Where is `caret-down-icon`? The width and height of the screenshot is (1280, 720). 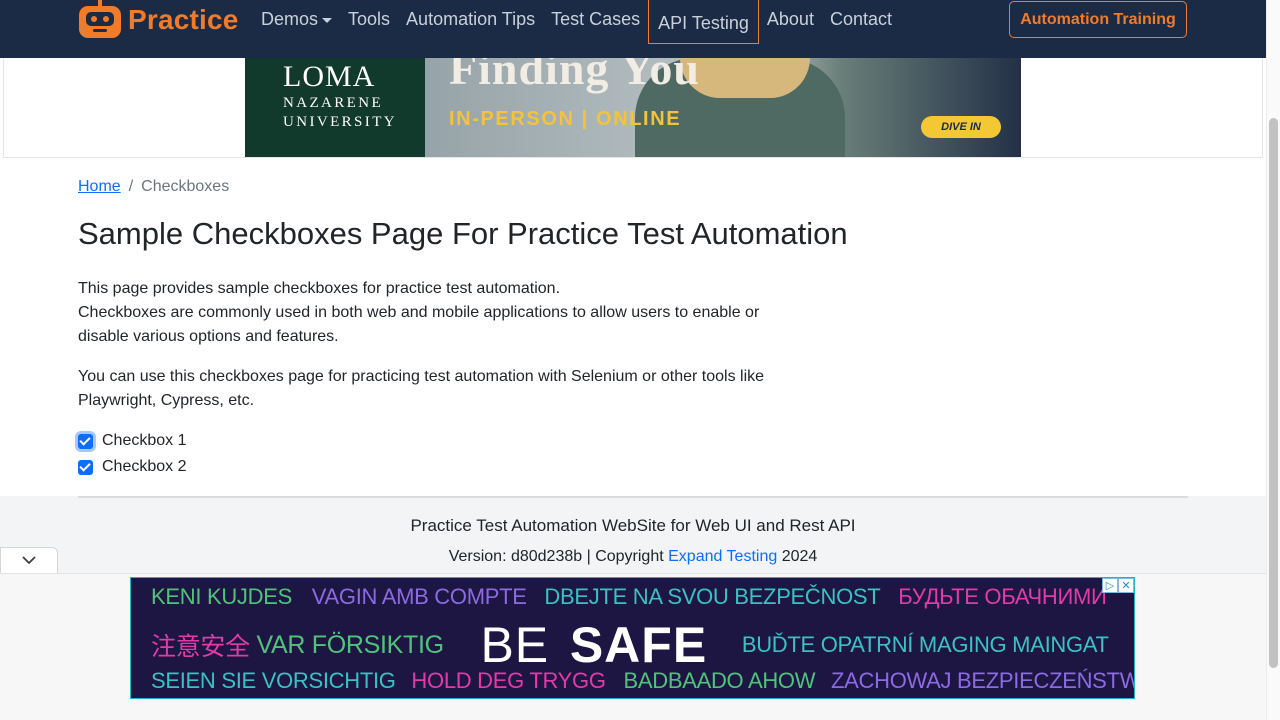
caret-down-icon is located at coordinates (327, 20).